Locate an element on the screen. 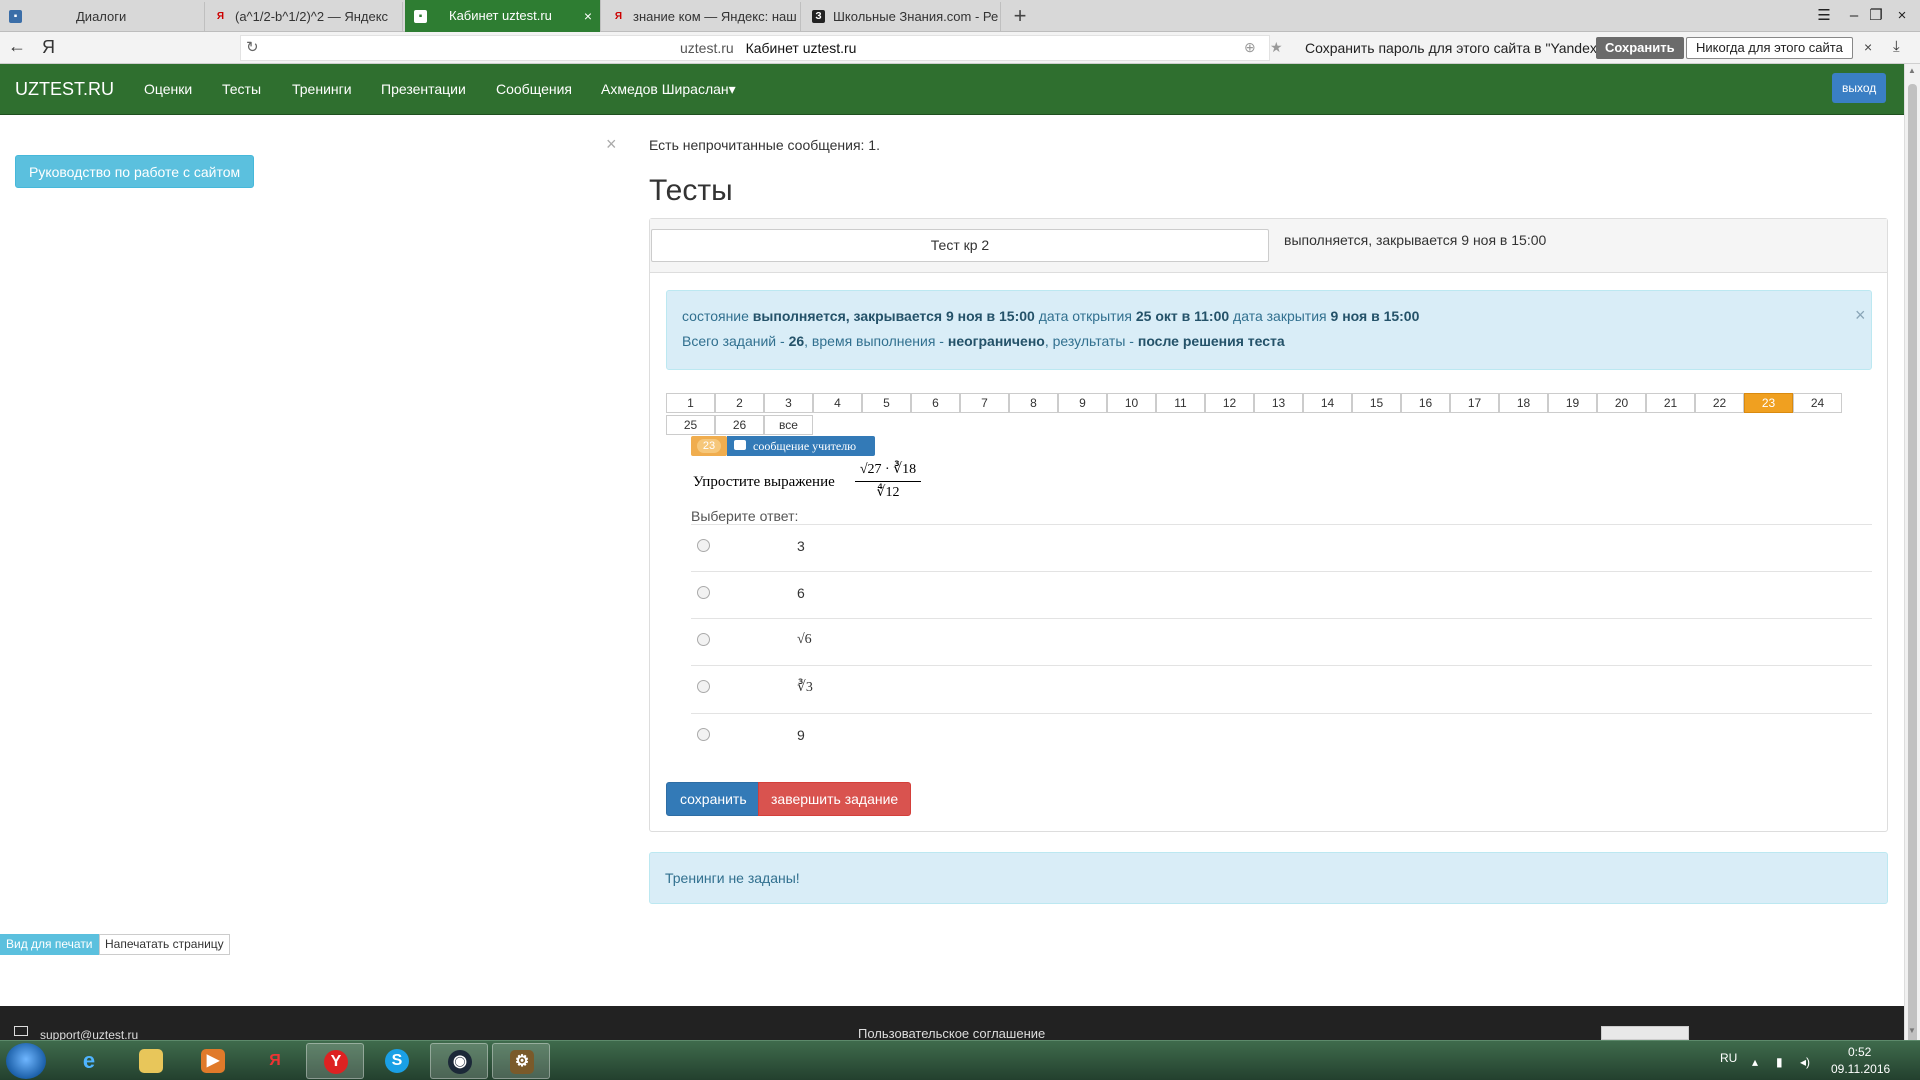 This screenshot has width=1920, height=1080. site-counter-badge is located at coordinates (1645, 1033).